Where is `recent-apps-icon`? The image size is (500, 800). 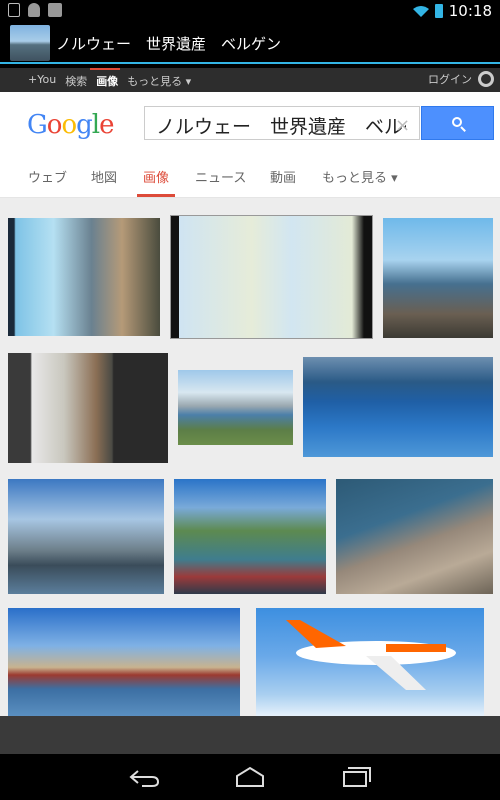 recent-apps-icon is located at coordinates (357, 777).